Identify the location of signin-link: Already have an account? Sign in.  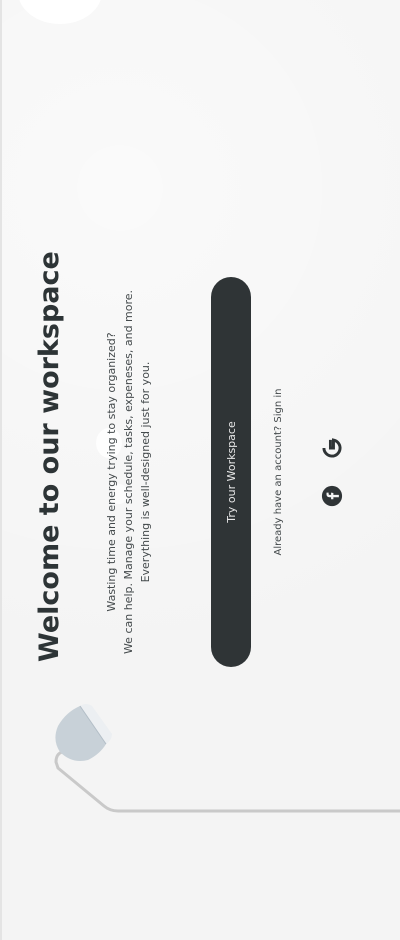
(279, 472).